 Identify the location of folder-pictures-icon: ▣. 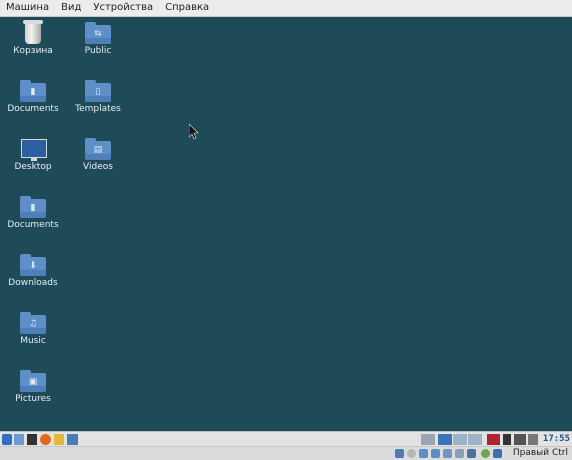
(33, 381).